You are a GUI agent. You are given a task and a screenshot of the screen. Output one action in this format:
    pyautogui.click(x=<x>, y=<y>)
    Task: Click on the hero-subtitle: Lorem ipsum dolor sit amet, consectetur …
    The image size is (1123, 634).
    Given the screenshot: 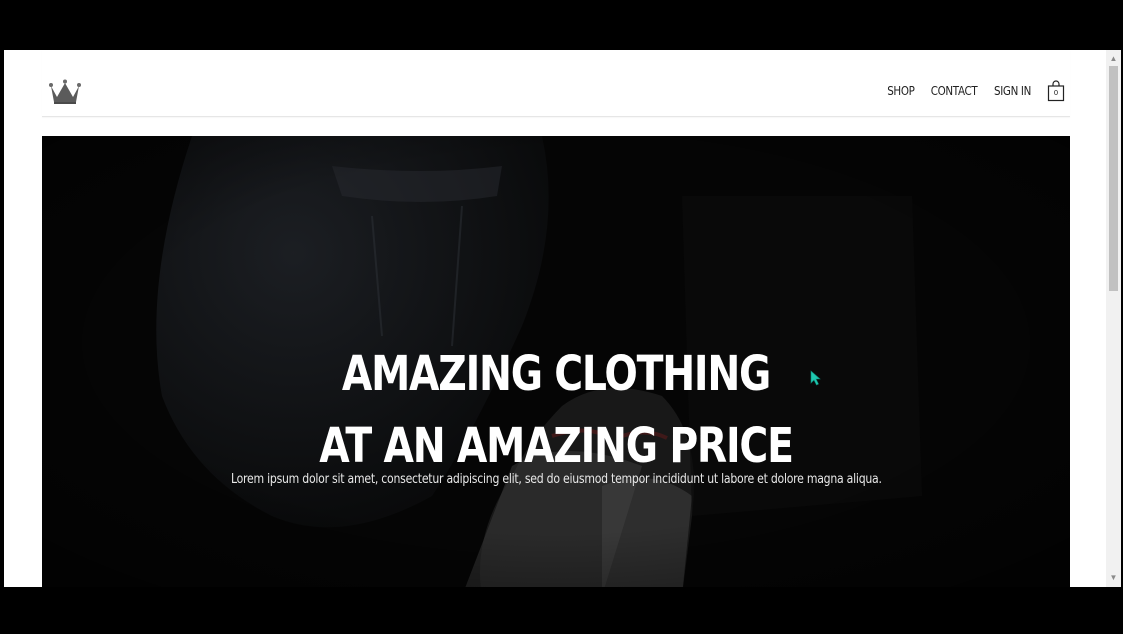 What is the action you would take?
    pyautogui.click(x=556, y=479)
    